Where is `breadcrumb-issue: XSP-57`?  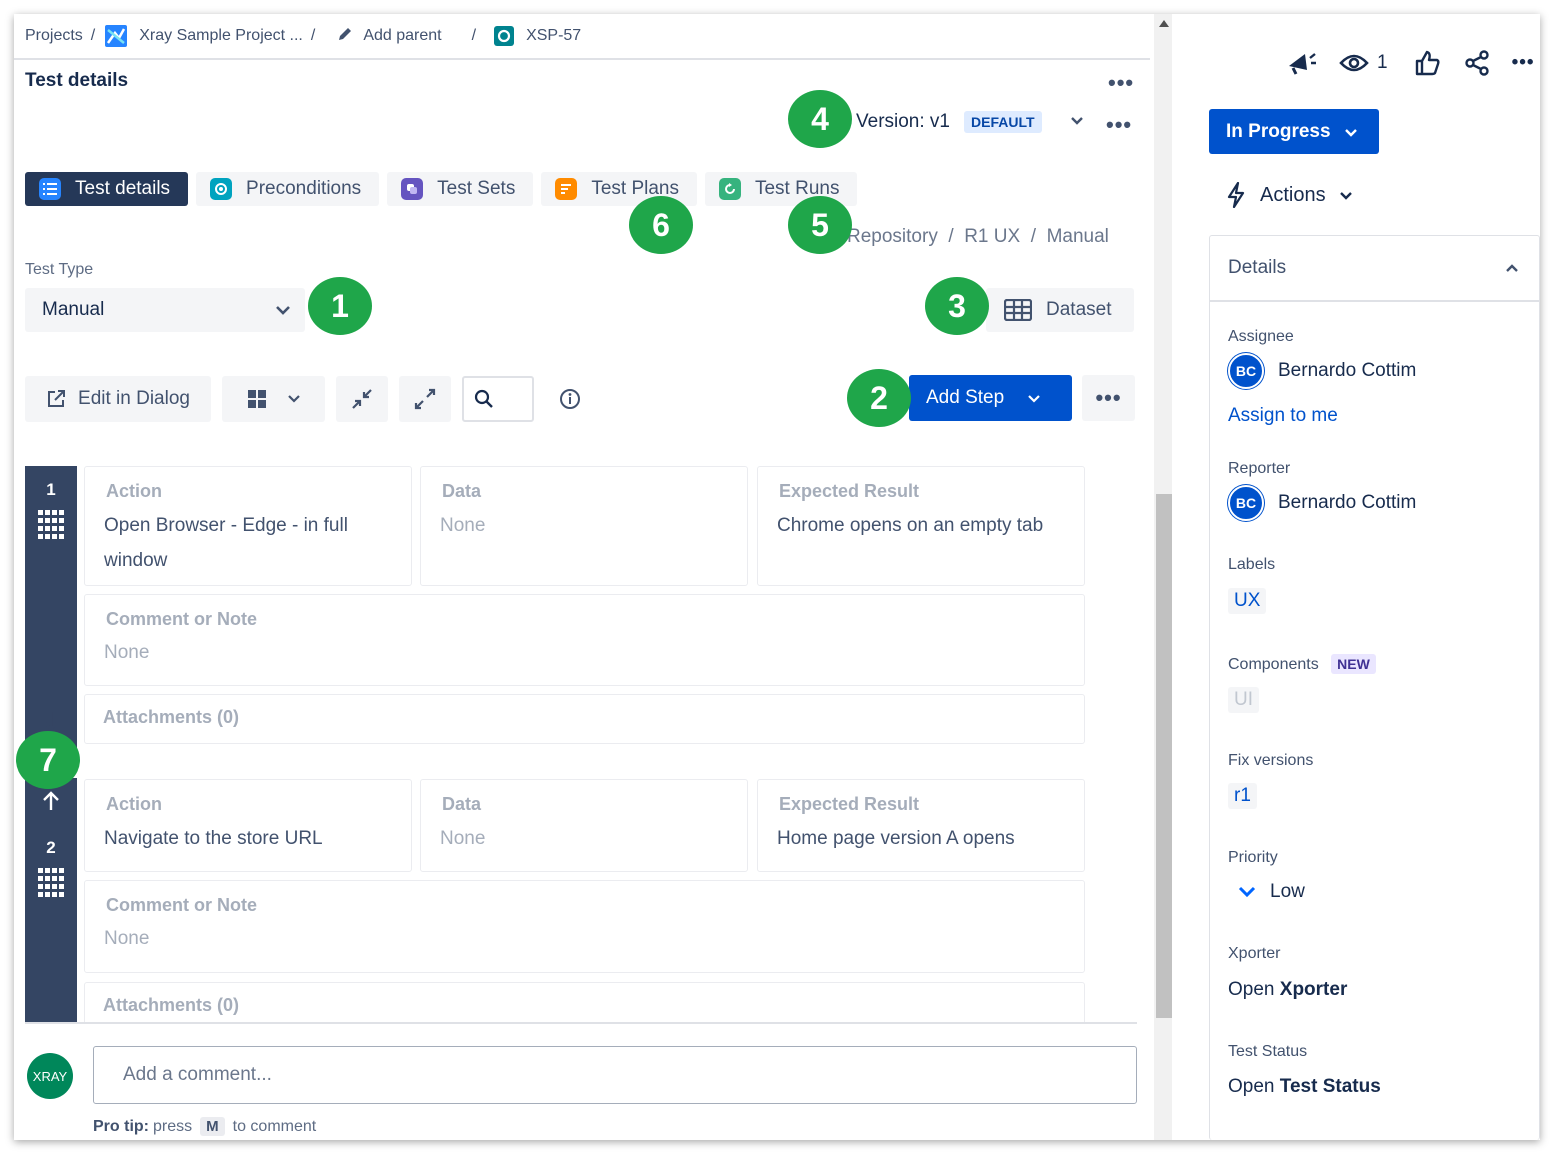
breadcrumb-issue: XSP-57 is located at coordinates (537, 36).